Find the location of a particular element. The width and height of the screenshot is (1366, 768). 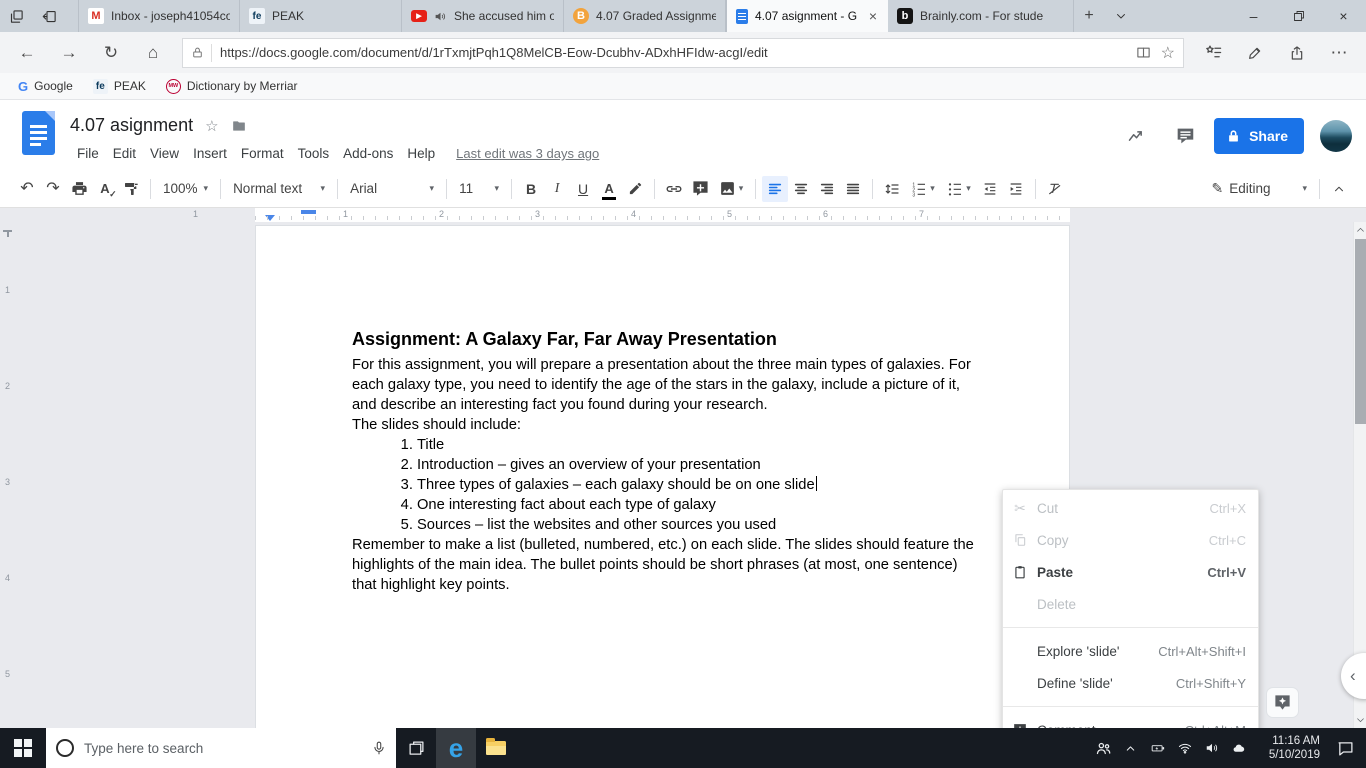

insert-link-icon is located at coordinates (674, 189).